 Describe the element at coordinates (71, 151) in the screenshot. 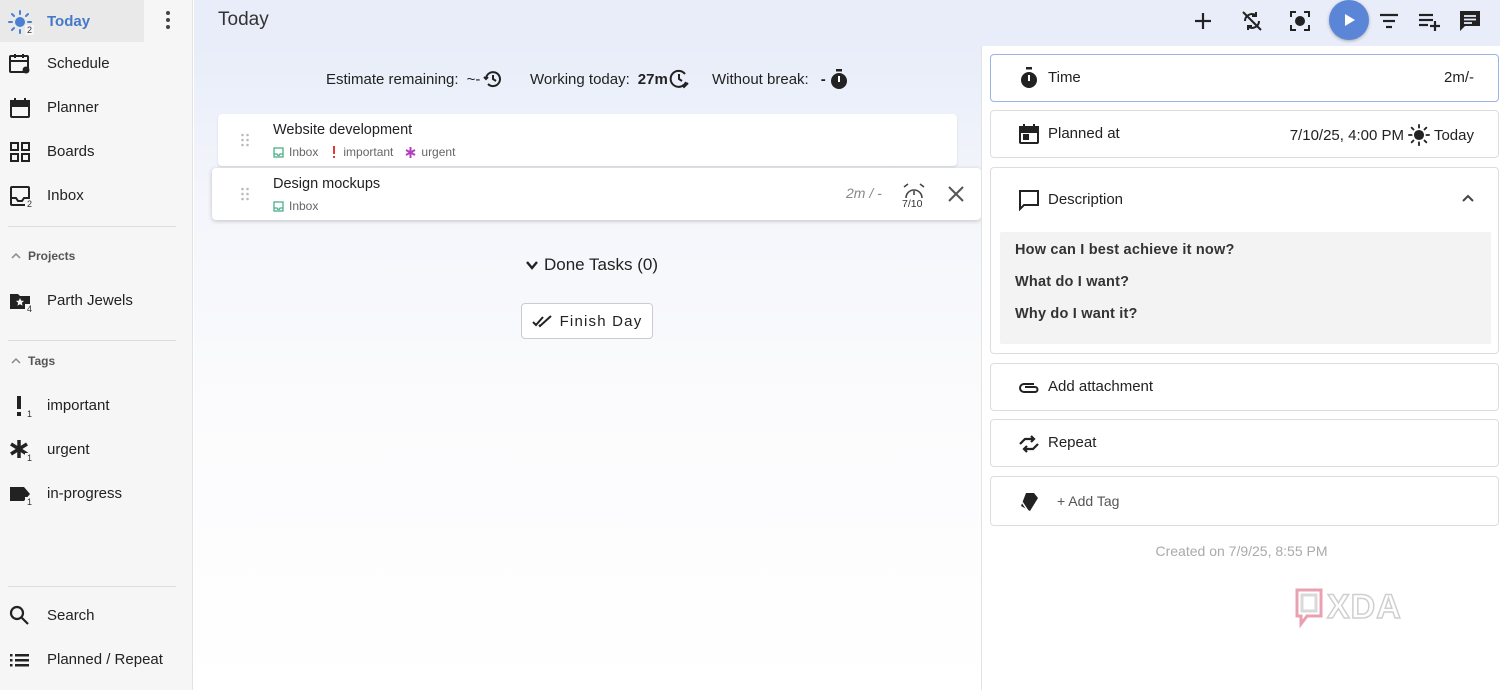

I see `sidebar-item-label: Boards` at that location.